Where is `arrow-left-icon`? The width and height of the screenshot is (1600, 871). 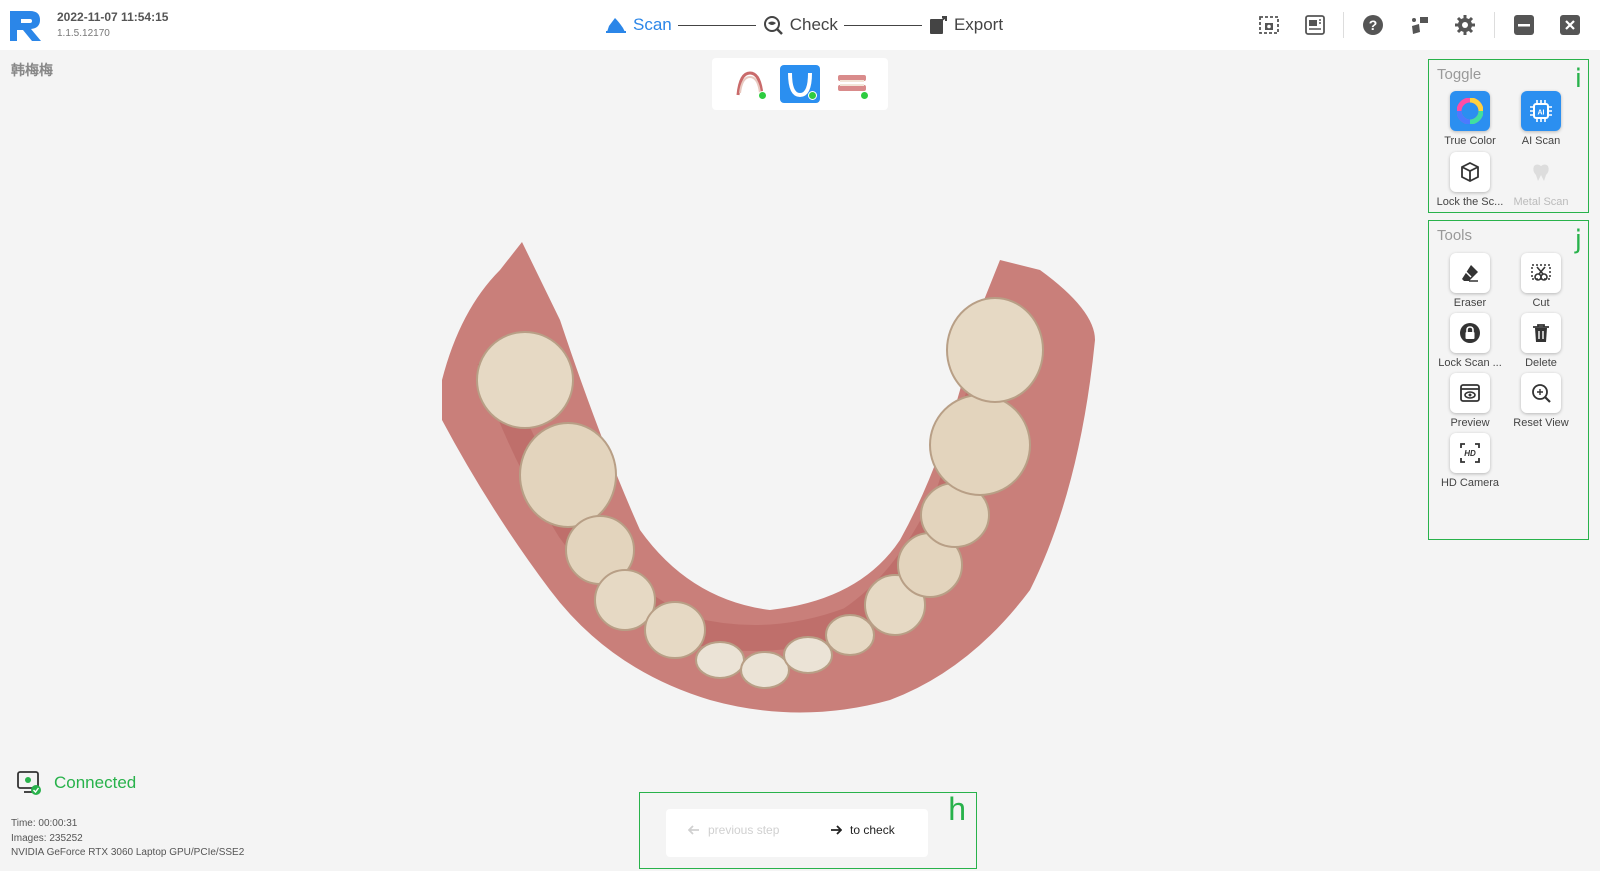
arrow-left-icon is located at coordinates (693, 830).